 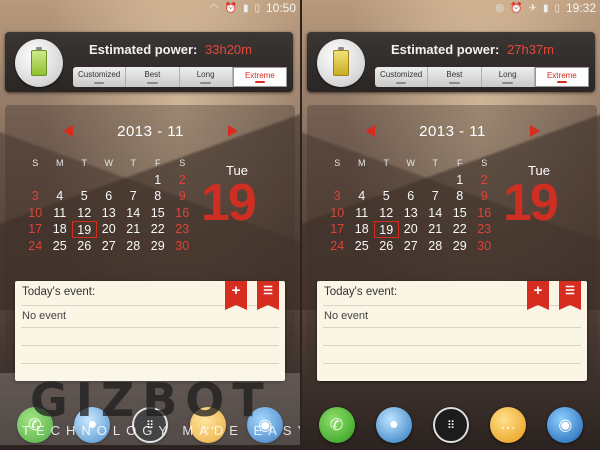 What do you see at coordinates (565, 425) in the screenshot?
I see `browser-icon: ◉` at bounding box center [565, 425].